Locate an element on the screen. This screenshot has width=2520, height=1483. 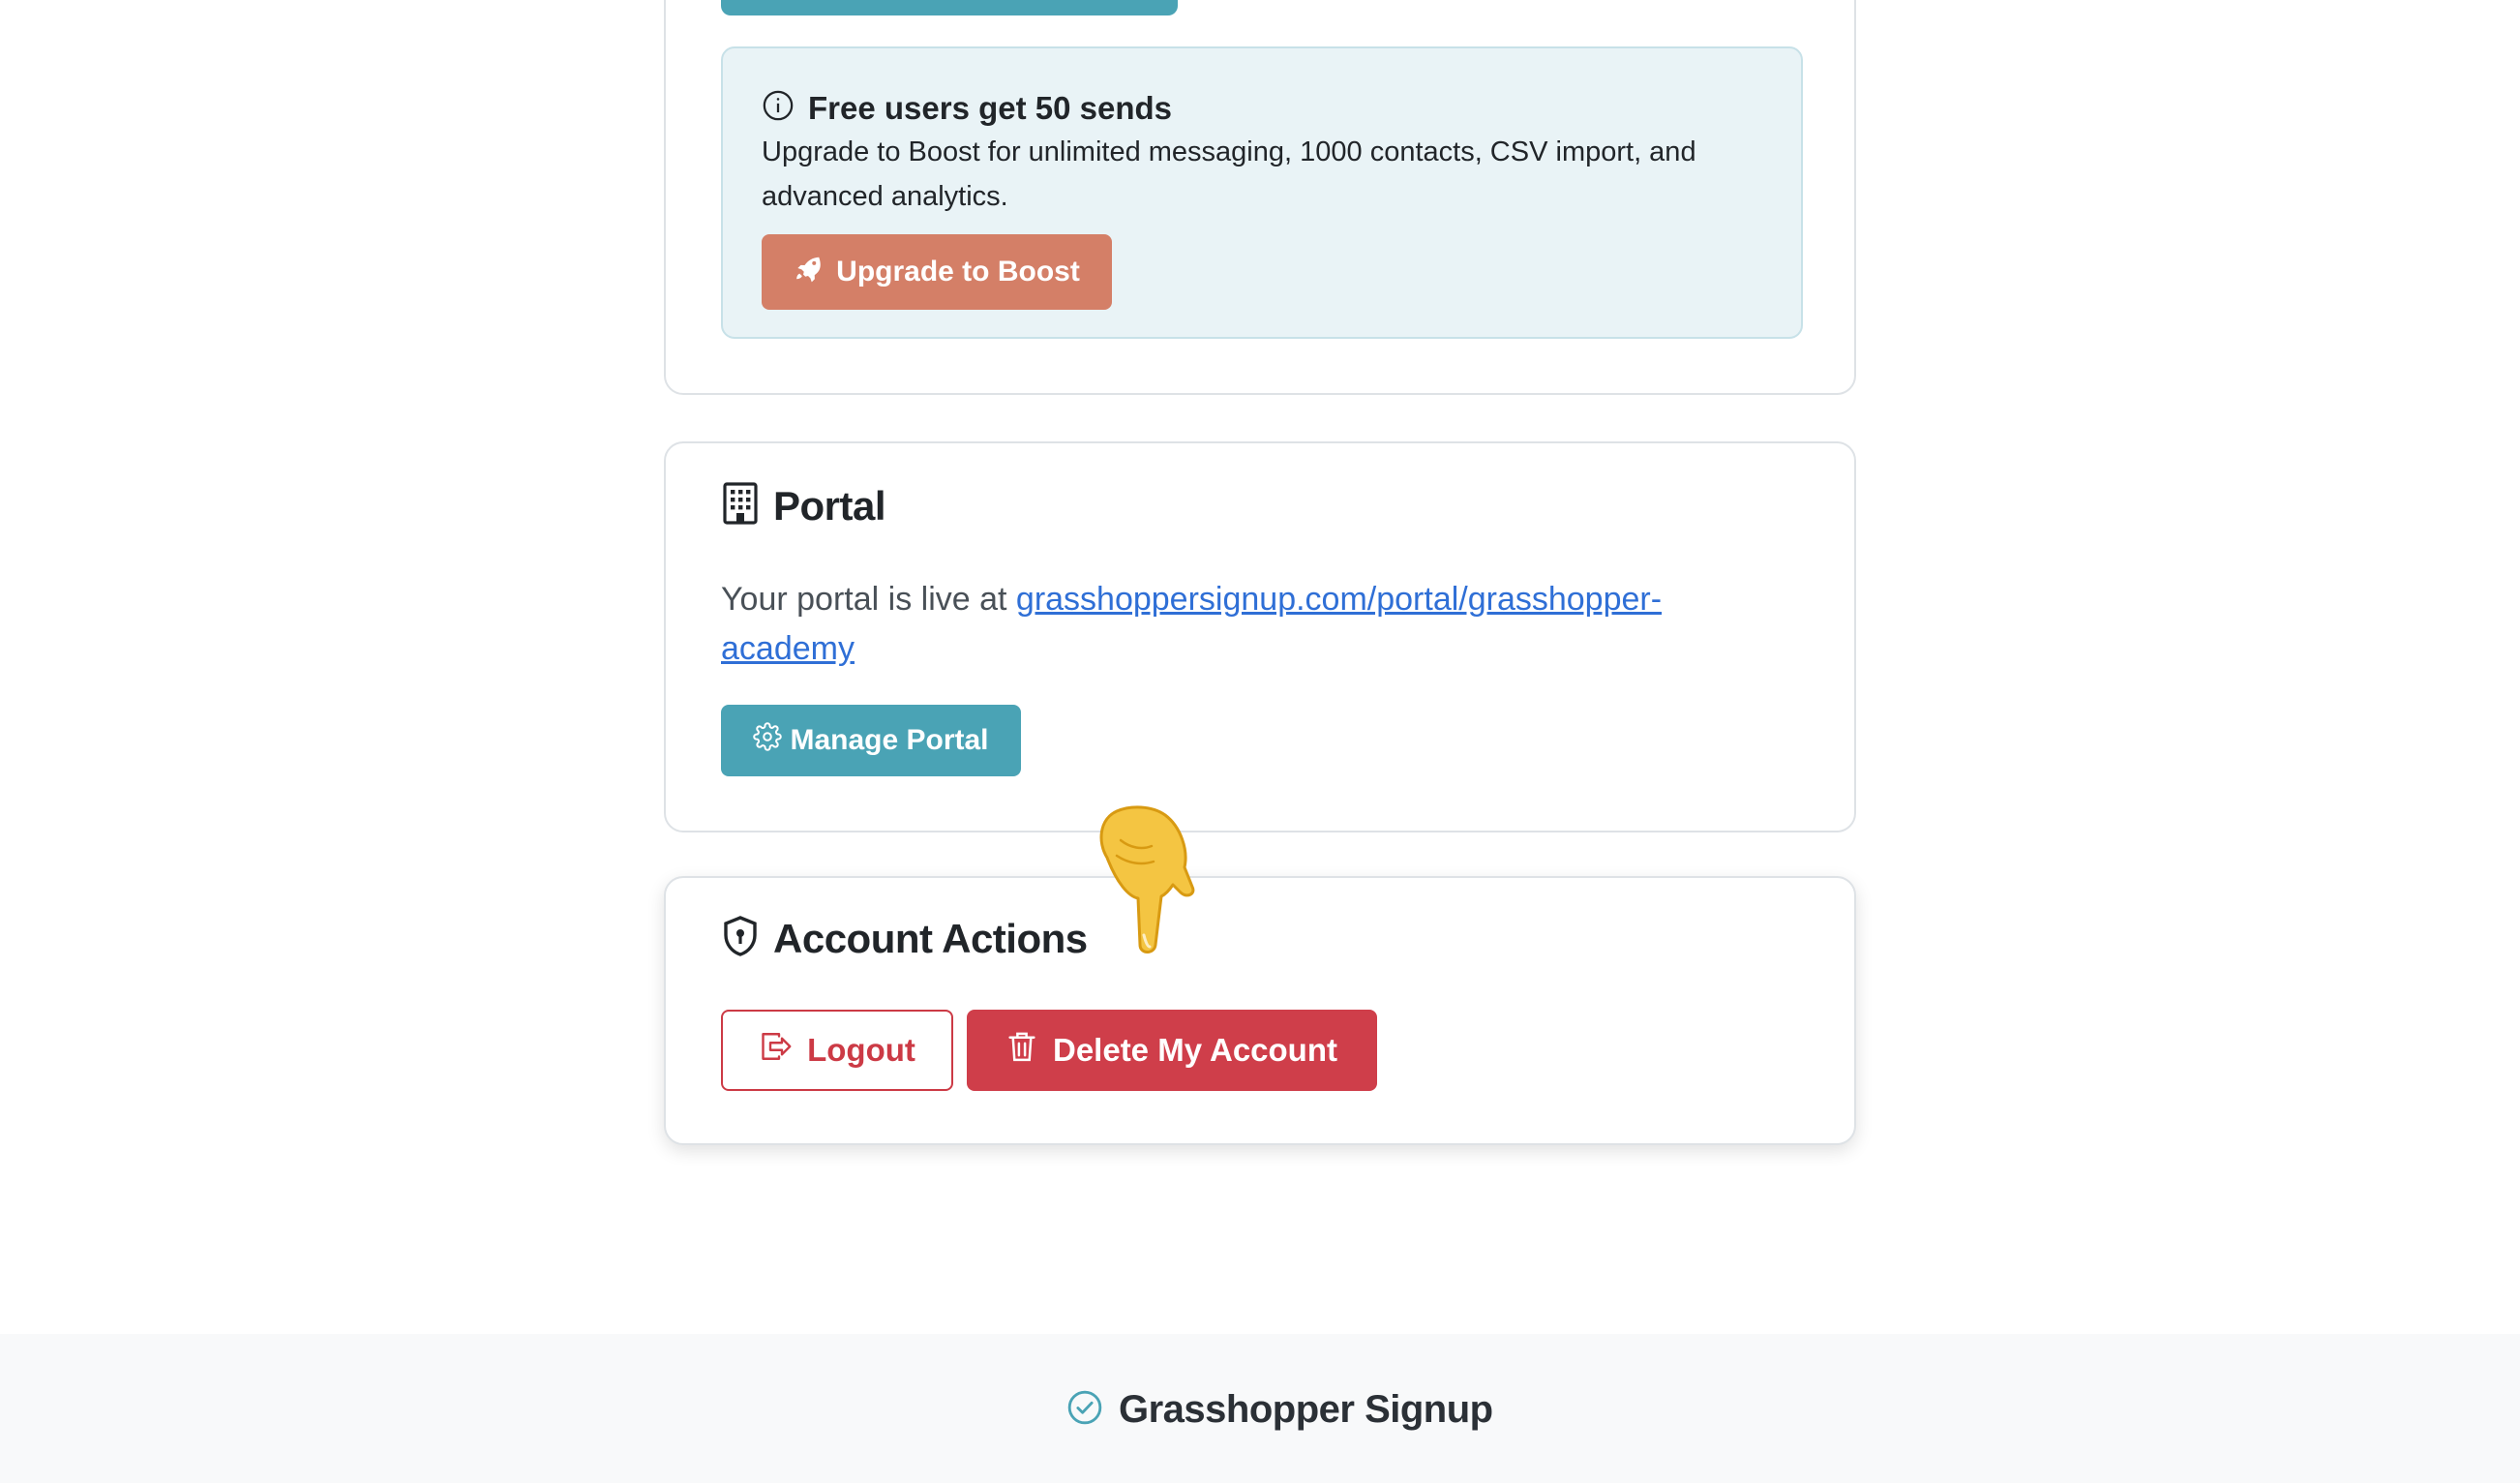
building-icon is located at coordinates (747, 506).